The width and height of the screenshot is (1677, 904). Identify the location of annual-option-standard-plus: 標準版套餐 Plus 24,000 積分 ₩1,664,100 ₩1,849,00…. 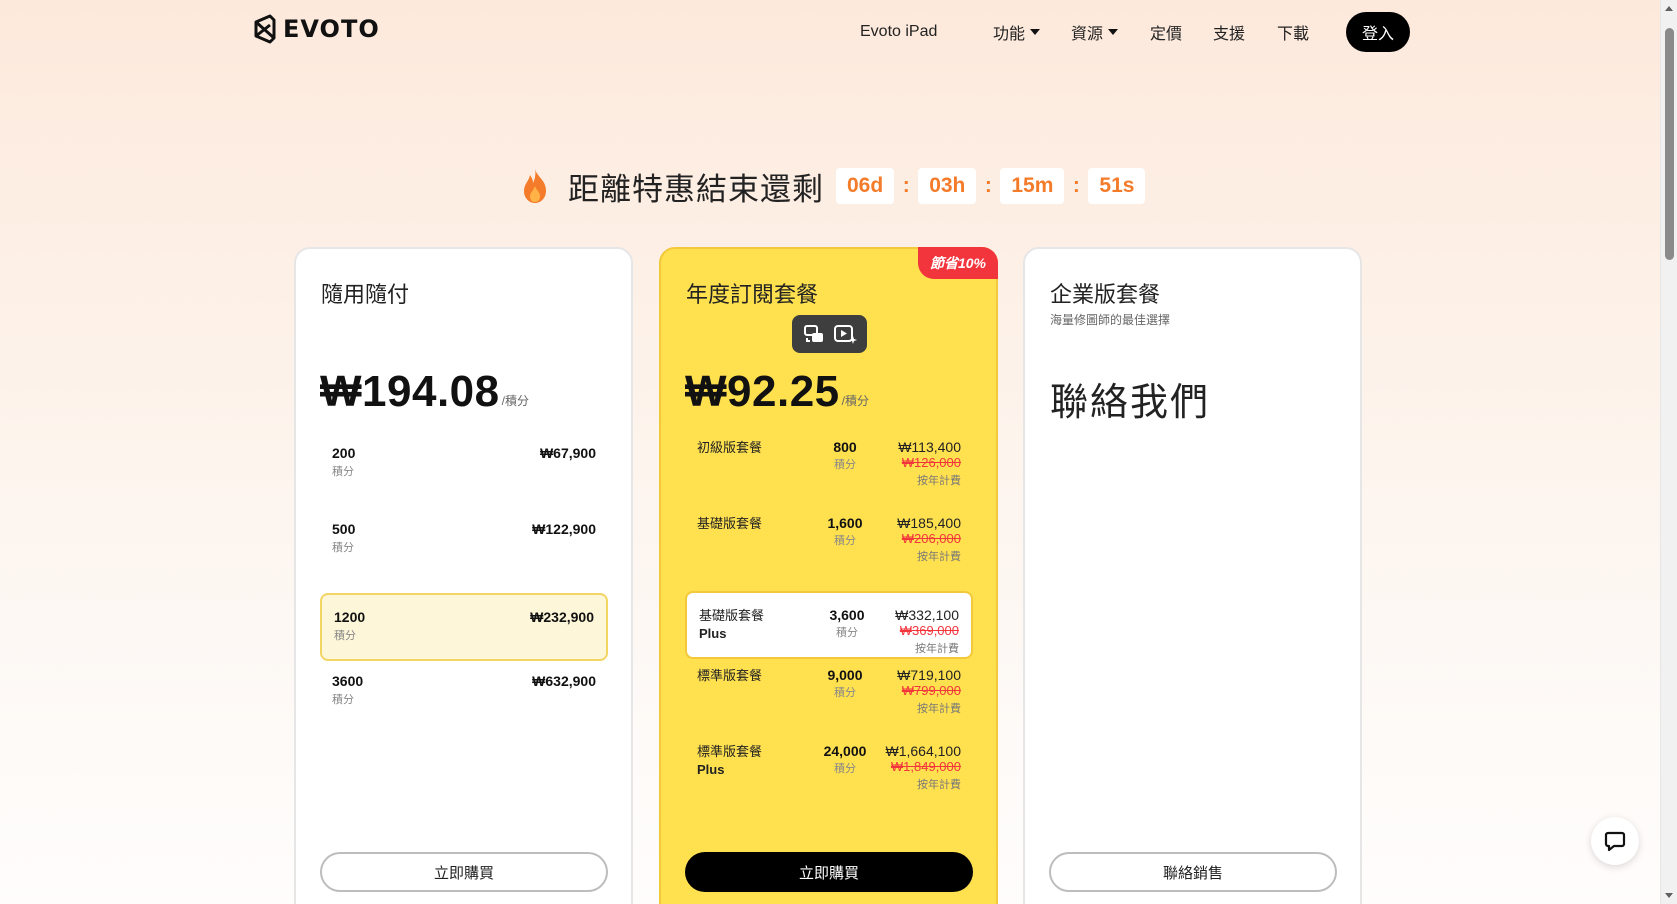
(829, 763).